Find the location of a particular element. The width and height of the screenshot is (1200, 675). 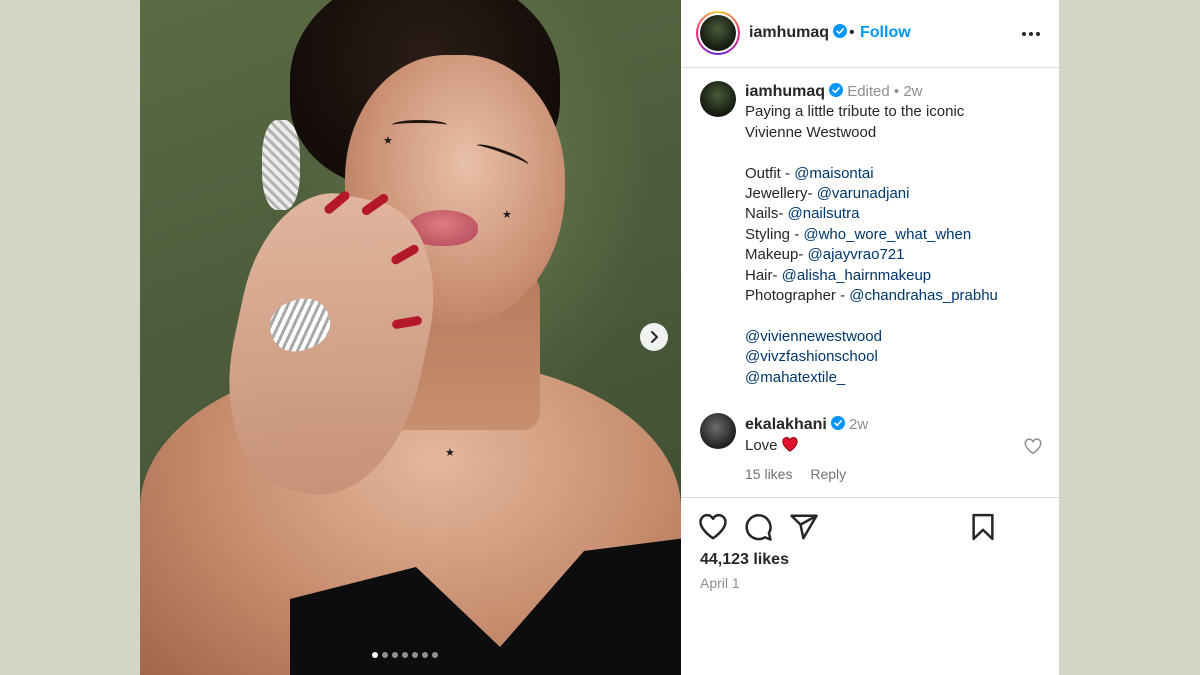

caption-text-segment: Hair- is located at coordinates (763, 275).